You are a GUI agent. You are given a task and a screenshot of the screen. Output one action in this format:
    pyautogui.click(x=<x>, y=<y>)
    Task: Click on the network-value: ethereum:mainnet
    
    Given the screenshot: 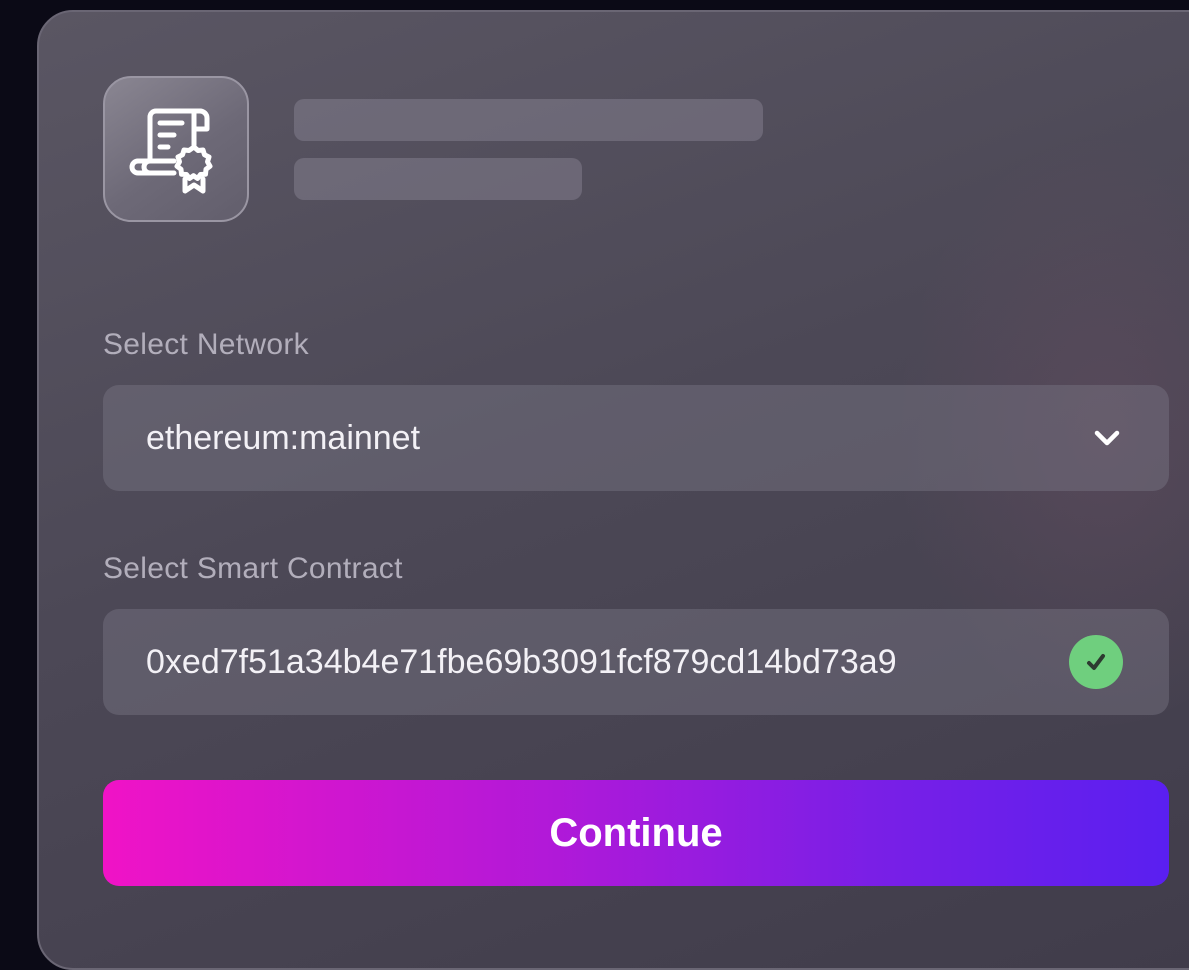 What is the action you would take?
    pyautogui.click(x=283, y=437)
    